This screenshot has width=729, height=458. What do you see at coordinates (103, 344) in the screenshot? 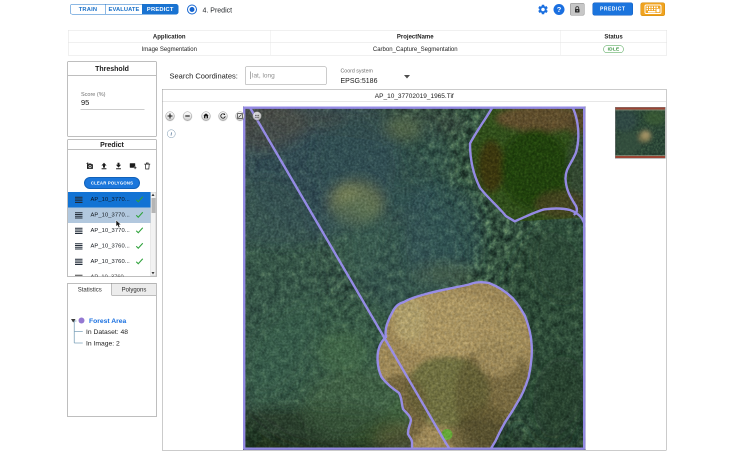
I see `svg-text: In Image: 2` at bounding box center [103, 344].